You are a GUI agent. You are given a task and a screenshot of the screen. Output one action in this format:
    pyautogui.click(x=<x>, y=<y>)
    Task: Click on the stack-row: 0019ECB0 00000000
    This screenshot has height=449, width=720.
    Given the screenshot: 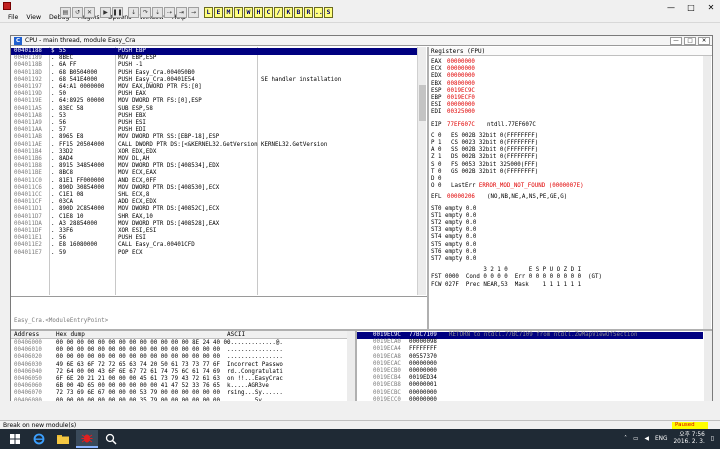 What is the action you would take?
    pyautogui.click(x=530, y=371)
    